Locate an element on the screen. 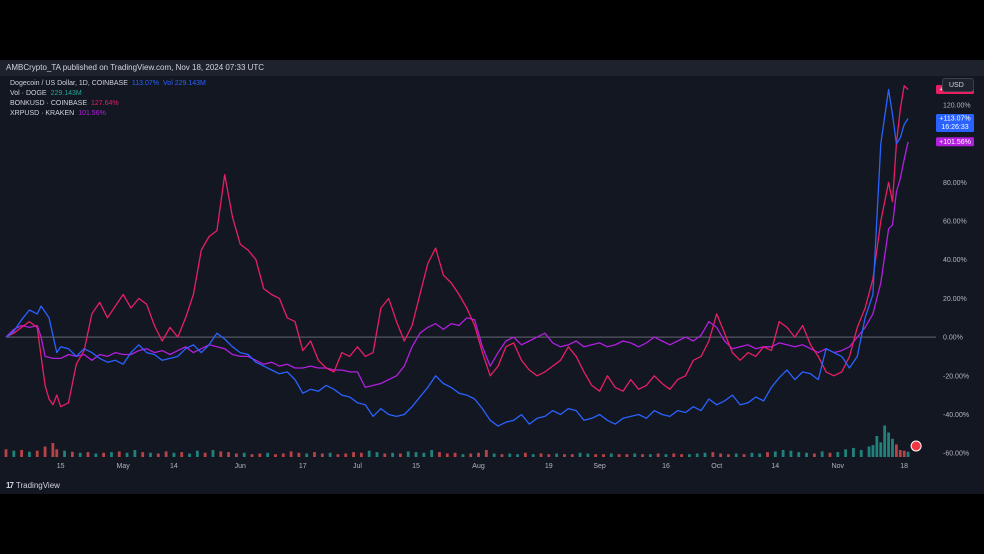  legend-row-volume: Vol · DOGE 229.143M is located at coordinates (46, 93).